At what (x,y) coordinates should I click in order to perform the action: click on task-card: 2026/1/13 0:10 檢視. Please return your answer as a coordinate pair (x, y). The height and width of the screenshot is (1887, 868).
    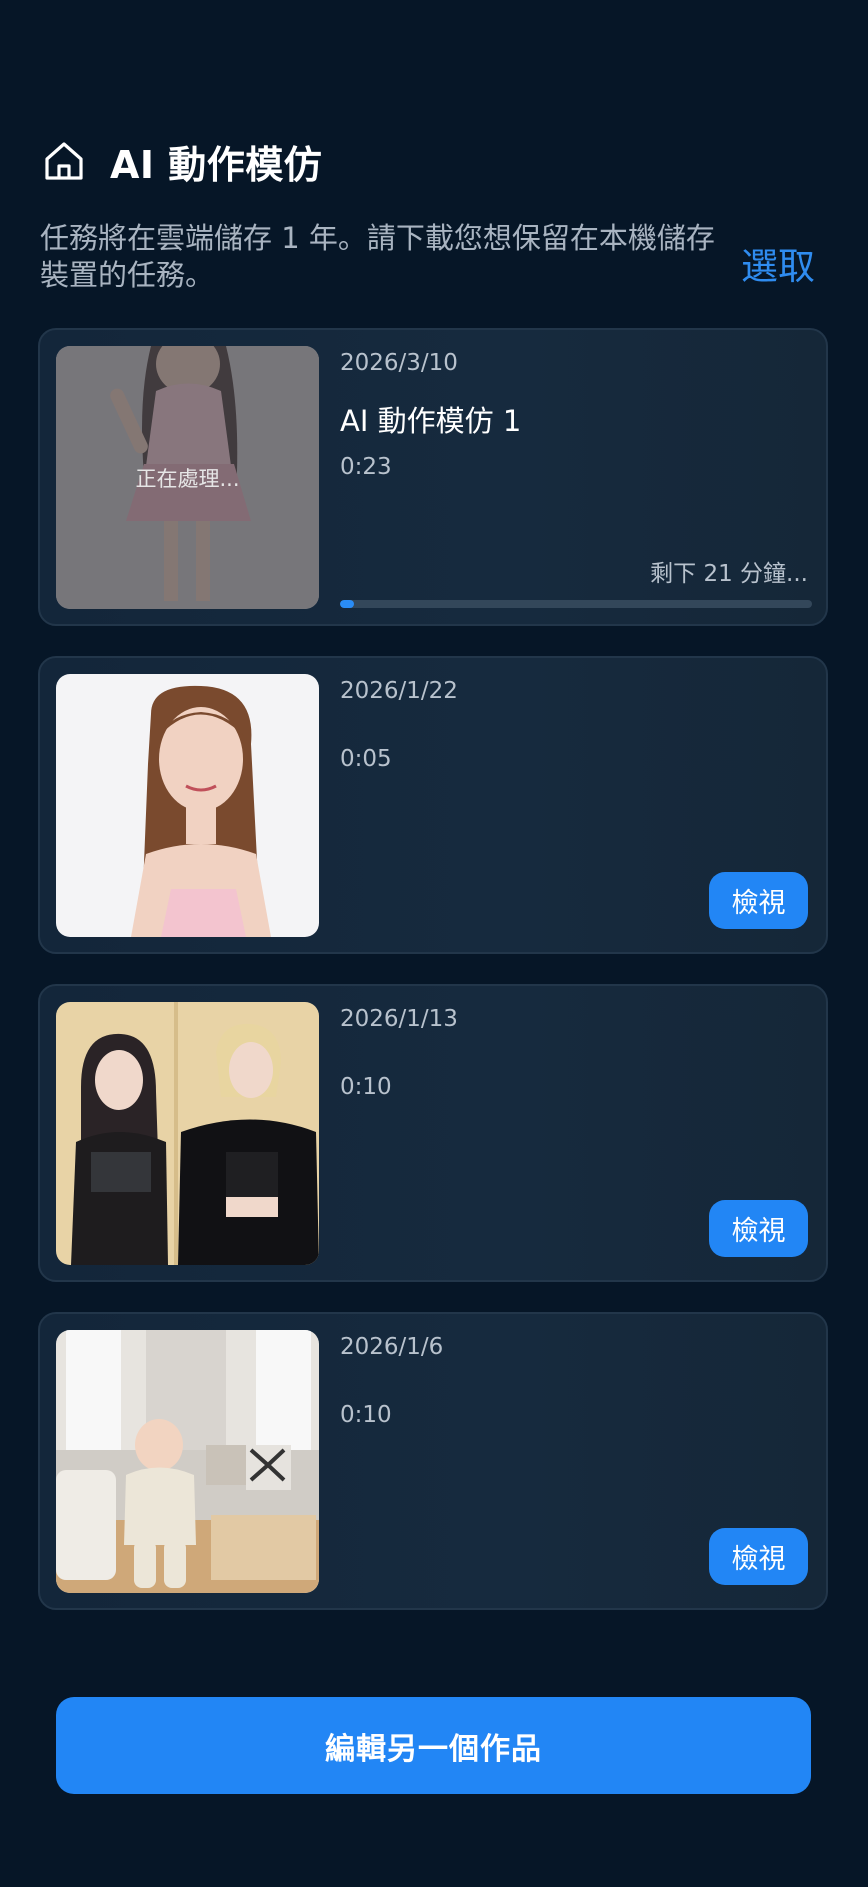
    Looking at the image, I should click on (433, 1133).